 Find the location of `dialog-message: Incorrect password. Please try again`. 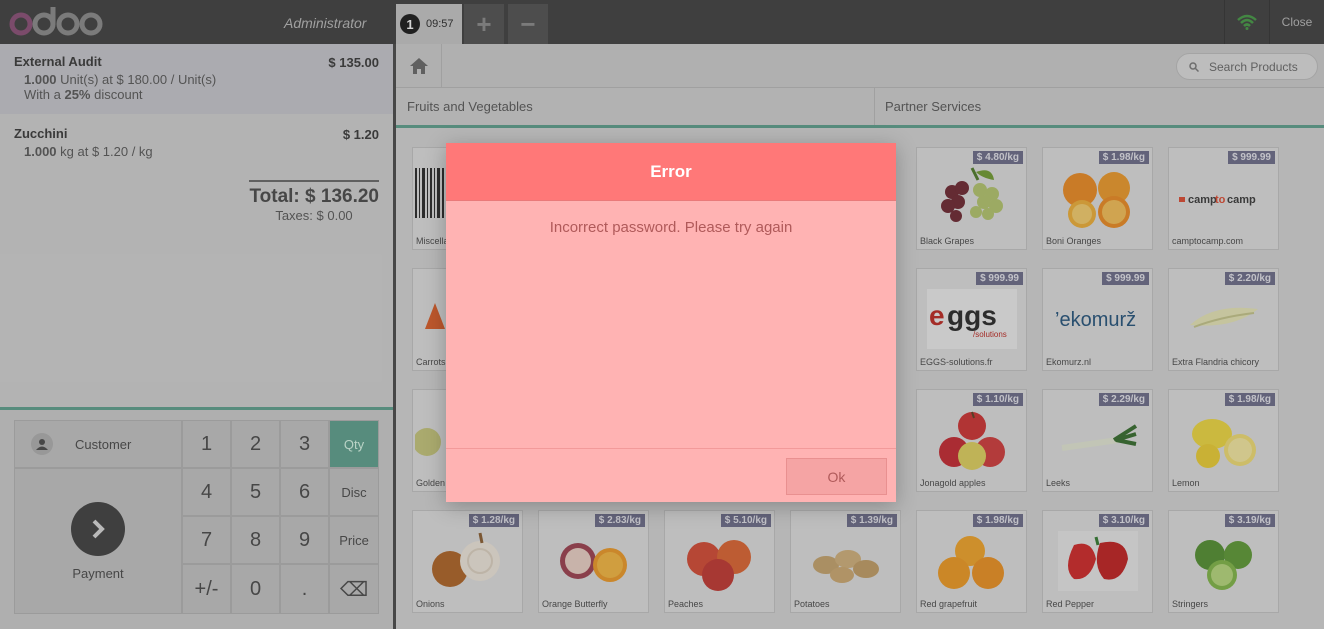

dialog-message: Incorrect password. Please try again is located at coordinates (671, 227).